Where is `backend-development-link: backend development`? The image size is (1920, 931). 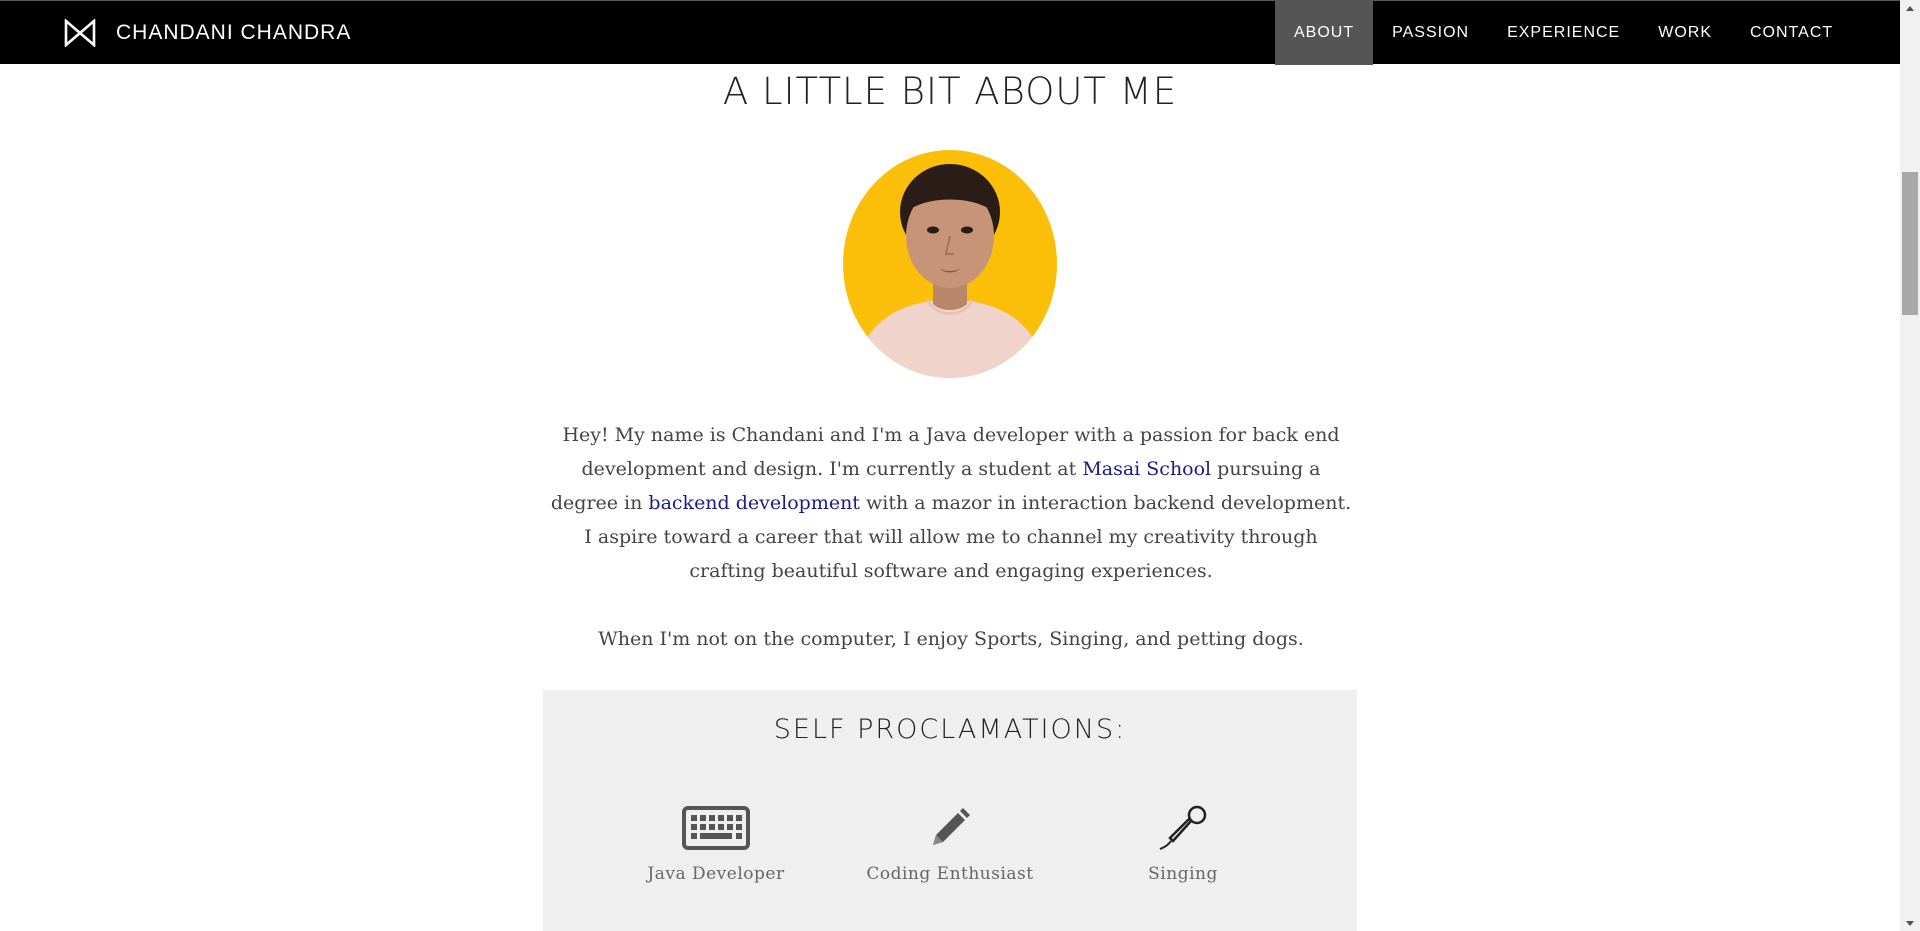 backend-development-link: backend development is located at coordinates (754, 503).